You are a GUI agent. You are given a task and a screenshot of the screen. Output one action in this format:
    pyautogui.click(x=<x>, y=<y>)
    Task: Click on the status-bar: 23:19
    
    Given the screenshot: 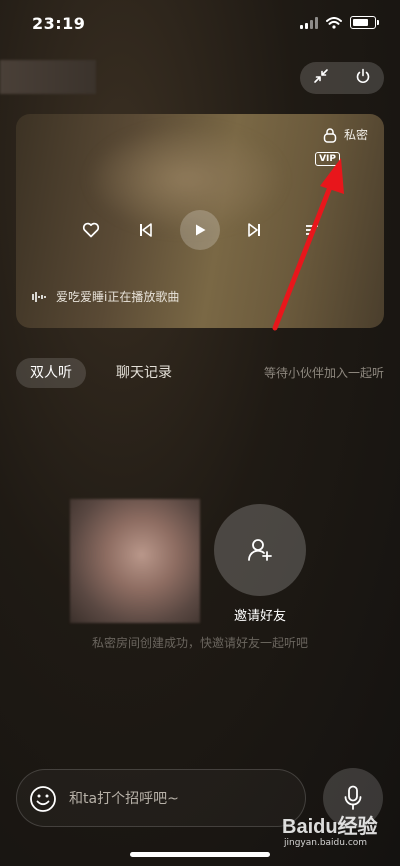 What is the action you would take?
    pyautogui.click(x=200, y=24)
    